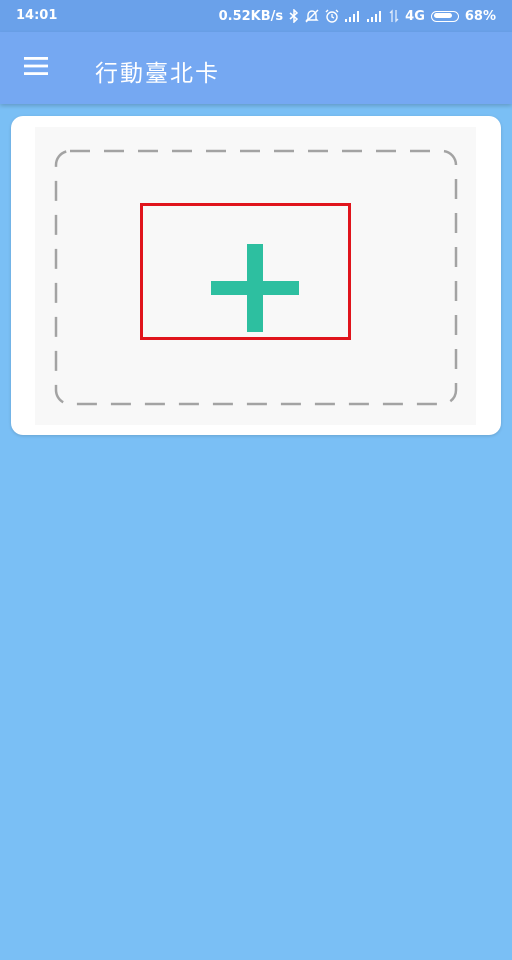 The height and width of the screenshot is (960, 512). Describe the element at coordinates (415, 16) in the screenshot. I see `network-type: 4G` at that location.